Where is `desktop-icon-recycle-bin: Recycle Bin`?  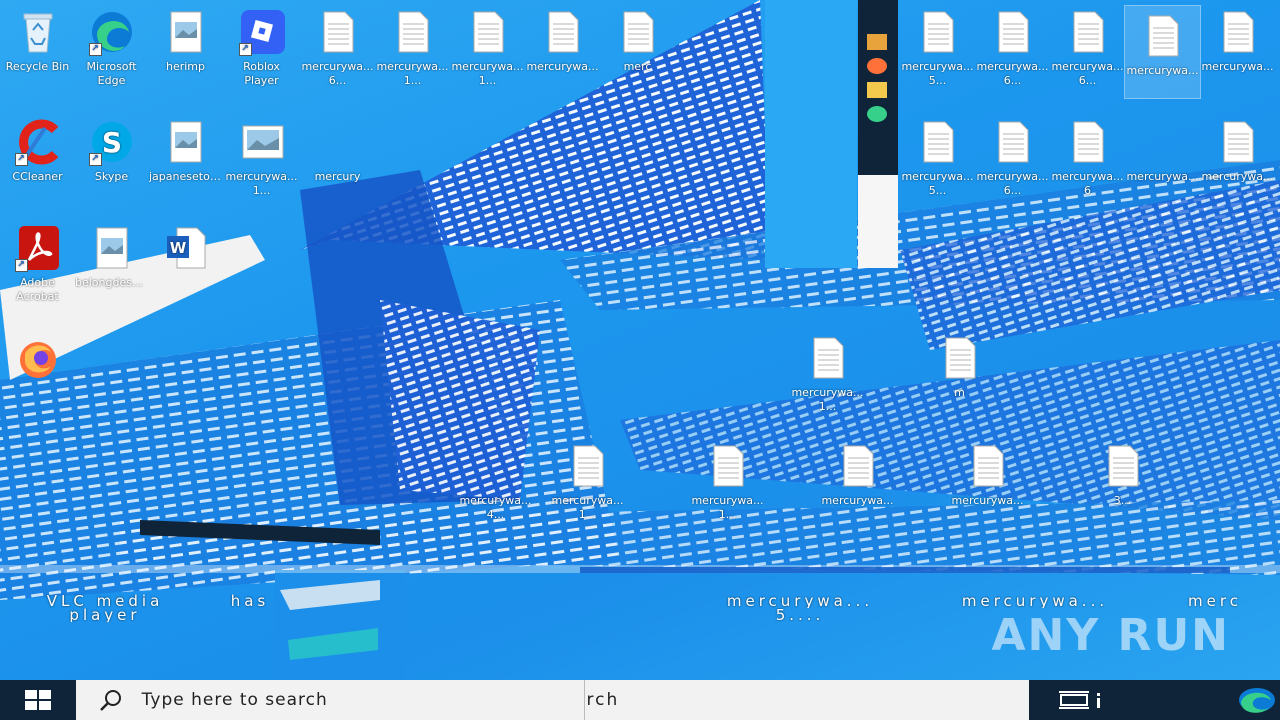
desktop-icon-recycle-bin: Recycle Bin is located at coordinates (37, 48).